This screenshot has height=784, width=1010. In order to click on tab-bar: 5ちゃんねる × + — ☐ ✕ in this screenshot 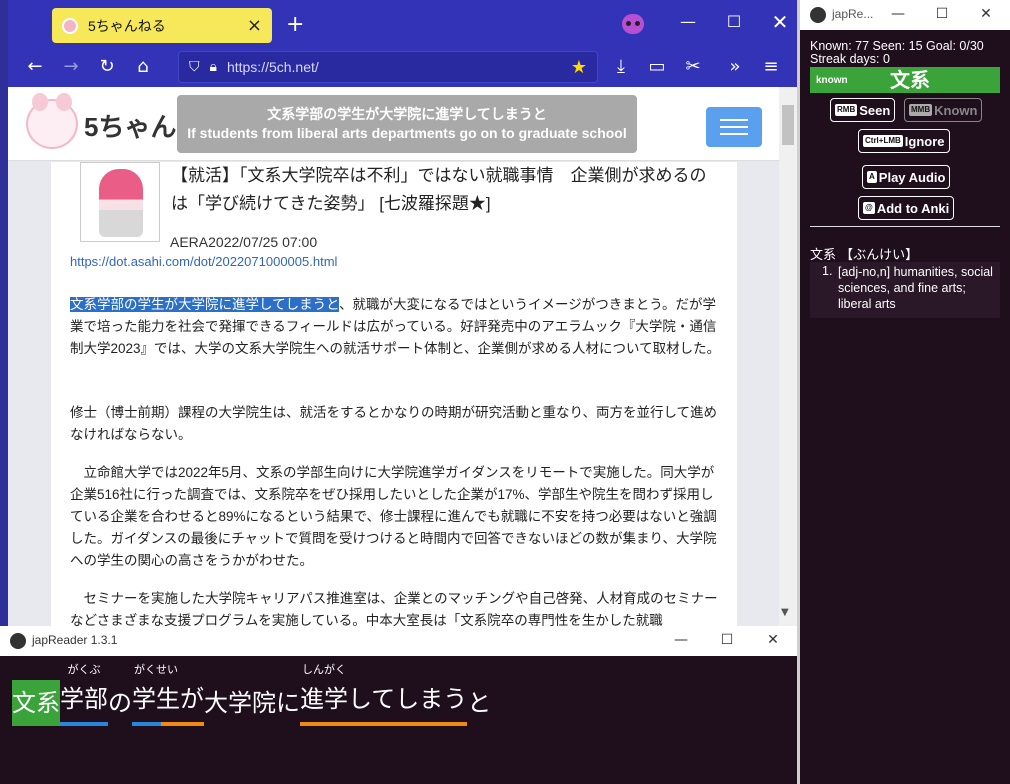, I will do `click(402, 23)`.